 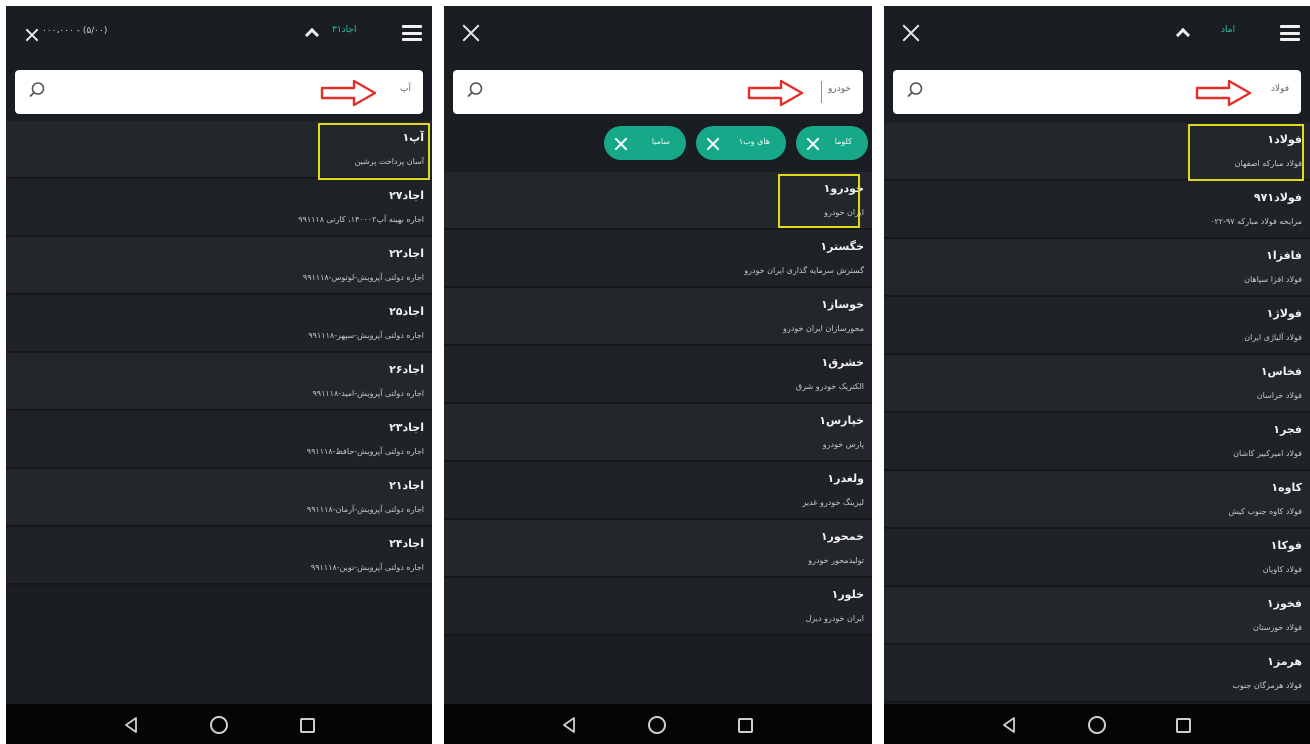 I want to click on list-item: ولغدر۱ لیزینگ خودرو غدیر, so click(x=658, y=491).